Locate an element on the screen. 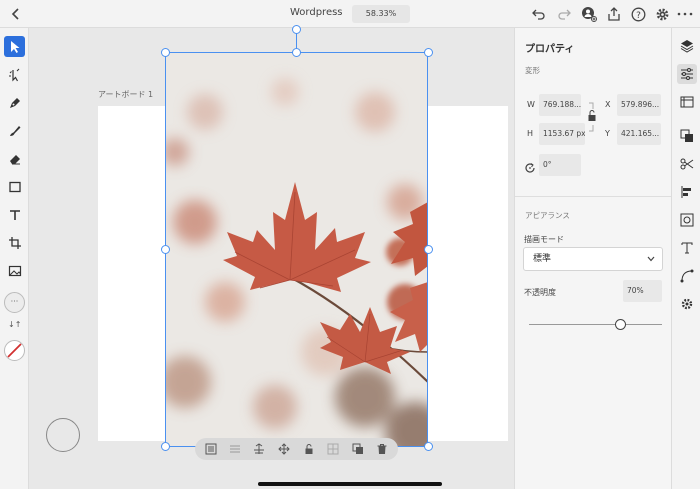 Image resolution: width=700 pixels, height=489 pixels. more-icon is located at coordinates (685, 14).